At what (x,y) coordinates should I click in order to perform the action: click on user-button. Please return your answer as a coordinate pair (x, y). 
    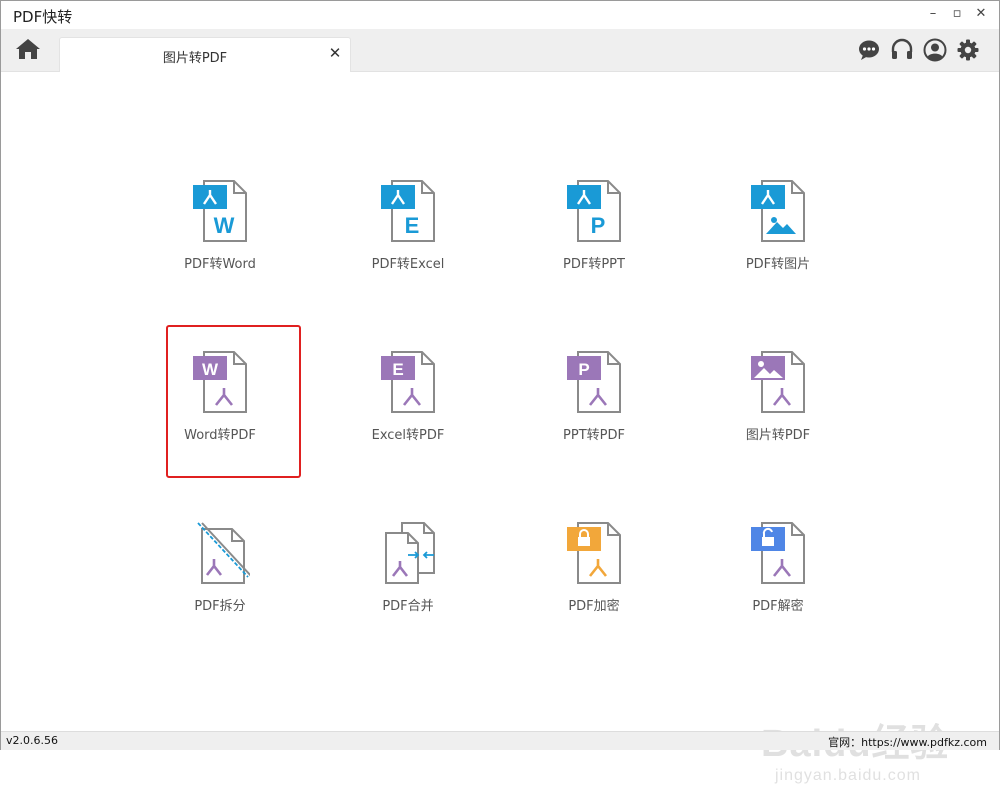
    Looking at the image, I should click on (935, 50).